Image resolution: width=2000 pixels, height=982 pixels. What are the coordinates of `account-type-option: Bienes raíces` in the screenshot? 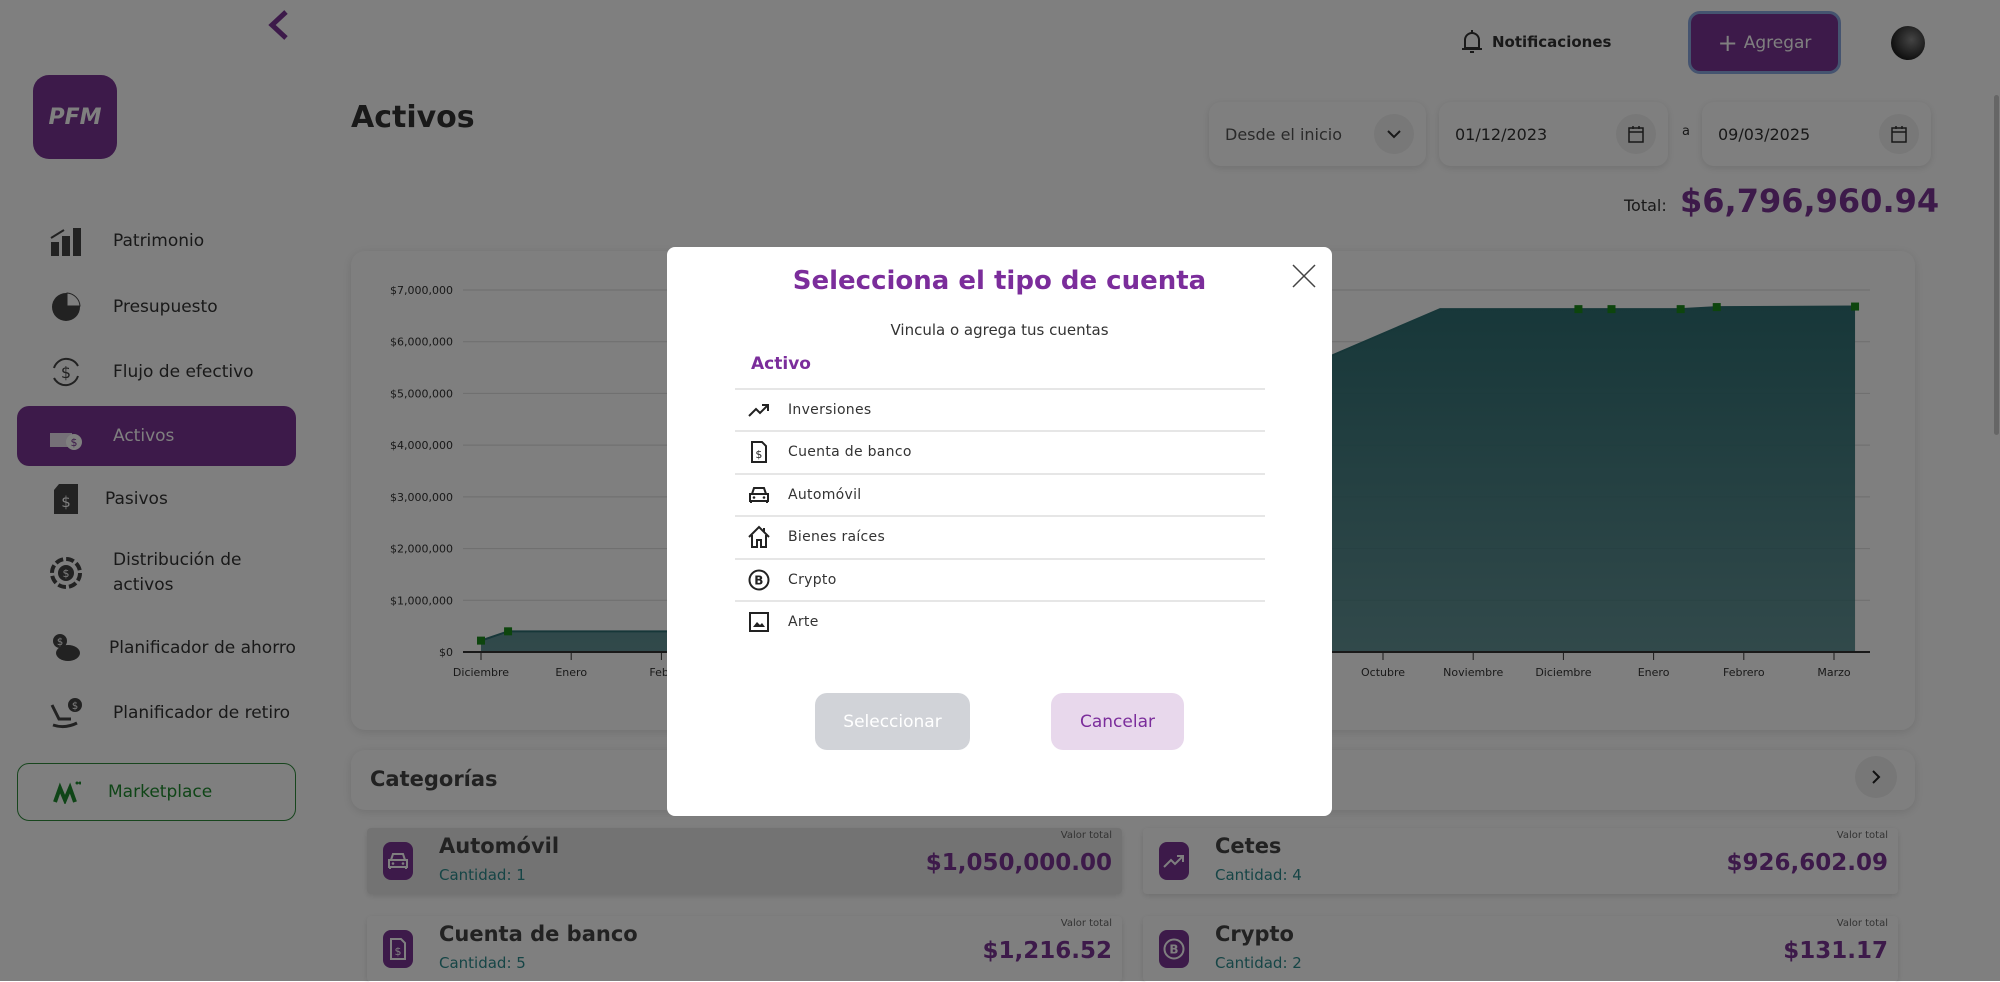 It's located at (1000, 536).